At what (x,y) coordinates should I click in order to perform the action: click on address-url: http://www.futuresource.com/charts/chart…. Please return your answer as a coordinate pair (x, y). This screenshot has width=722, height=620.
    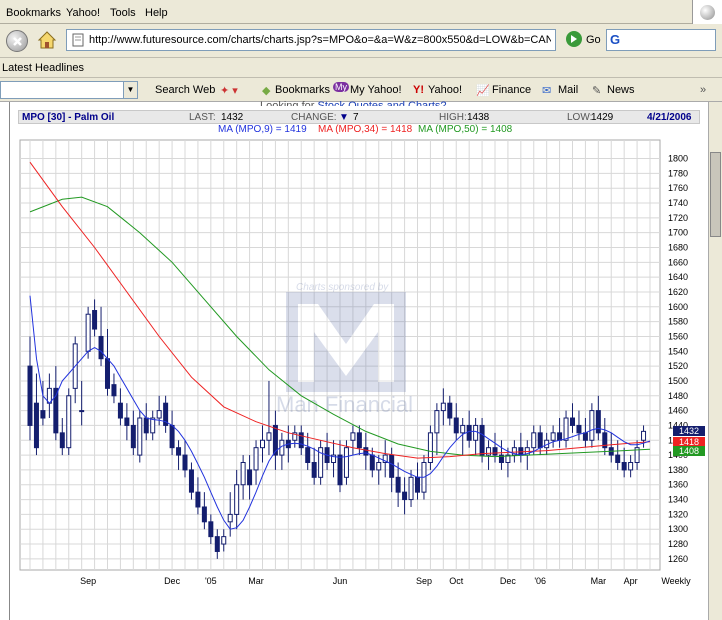
    Looking at the image, I should click on (320, 40).